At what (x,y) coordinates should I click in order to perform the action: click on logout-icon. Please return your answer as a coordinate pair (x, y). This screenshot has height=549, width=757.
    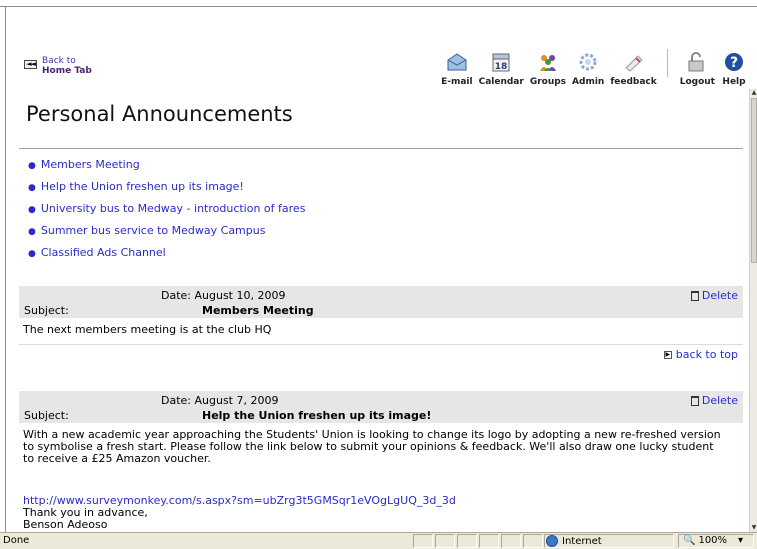
    Looking at the image, I should click on (697, 62).